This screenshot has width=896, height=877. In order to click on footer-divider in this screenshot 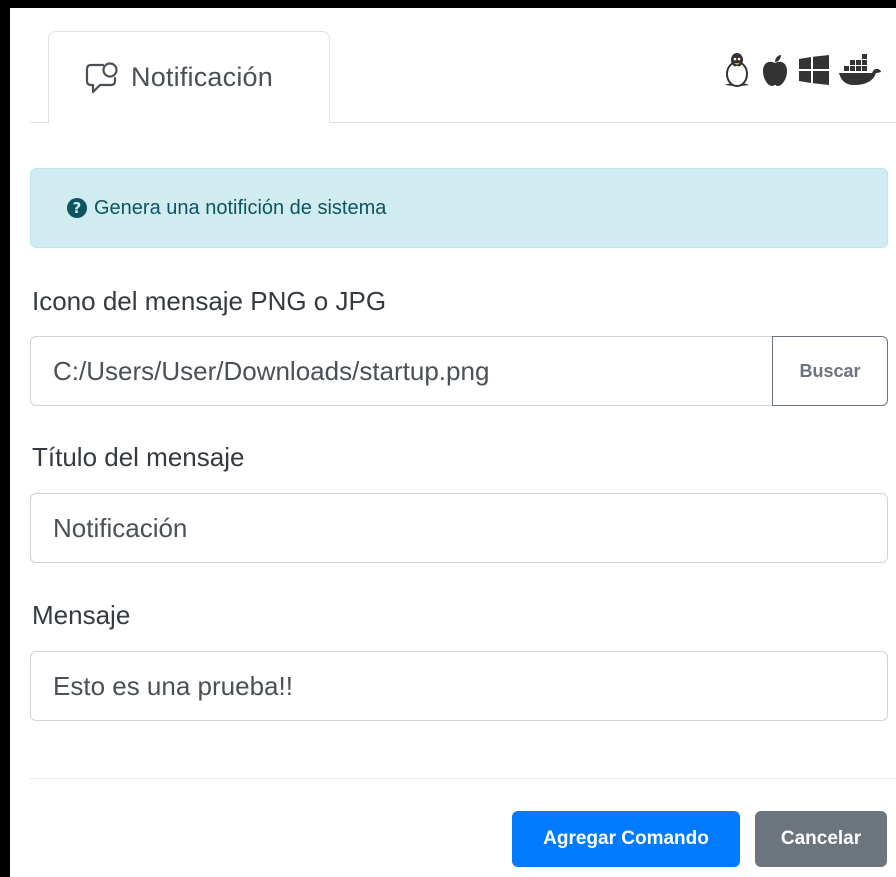, I will do `click(463, 778)`.